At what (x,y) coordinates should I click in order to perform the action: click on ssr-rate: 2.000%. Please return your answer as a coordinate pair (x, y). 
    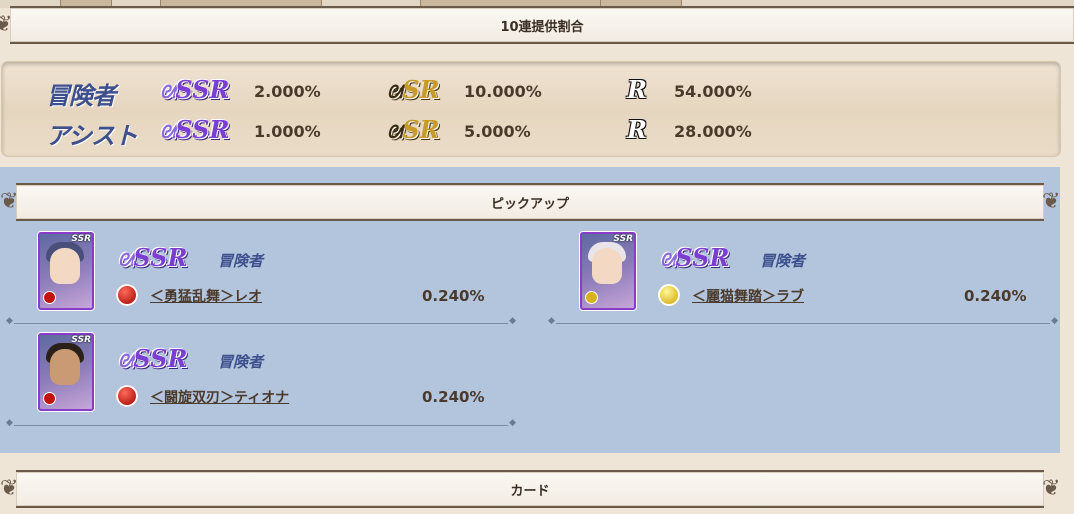
    Looking at the image, I should click on (287, 91).